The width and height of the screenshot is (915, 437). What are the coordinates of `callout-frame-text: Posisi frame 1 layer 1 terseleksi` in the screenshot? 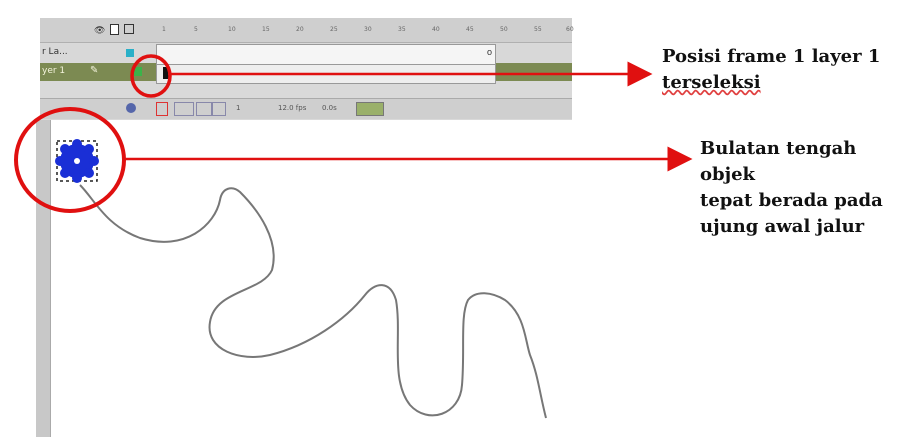 It's located at (771, 70).